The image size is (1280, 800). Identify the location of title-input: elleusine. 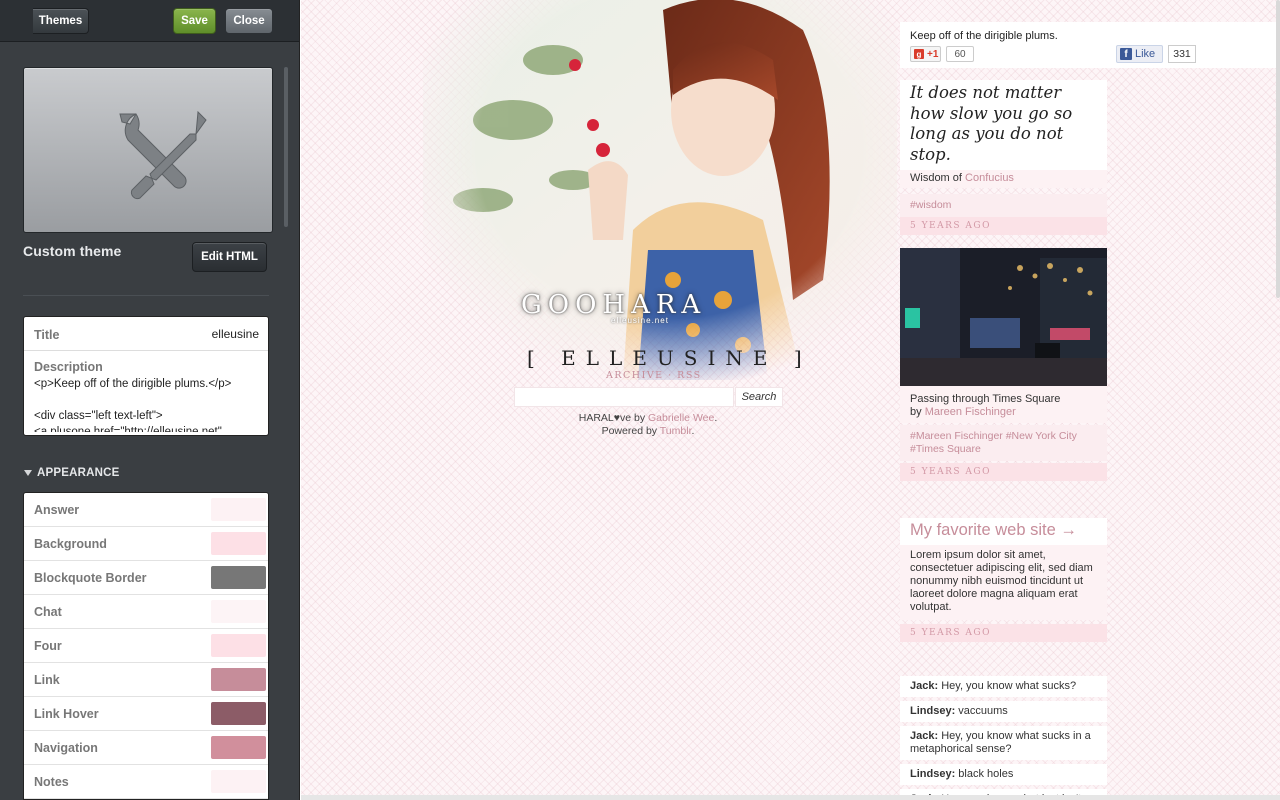
(235, 334).